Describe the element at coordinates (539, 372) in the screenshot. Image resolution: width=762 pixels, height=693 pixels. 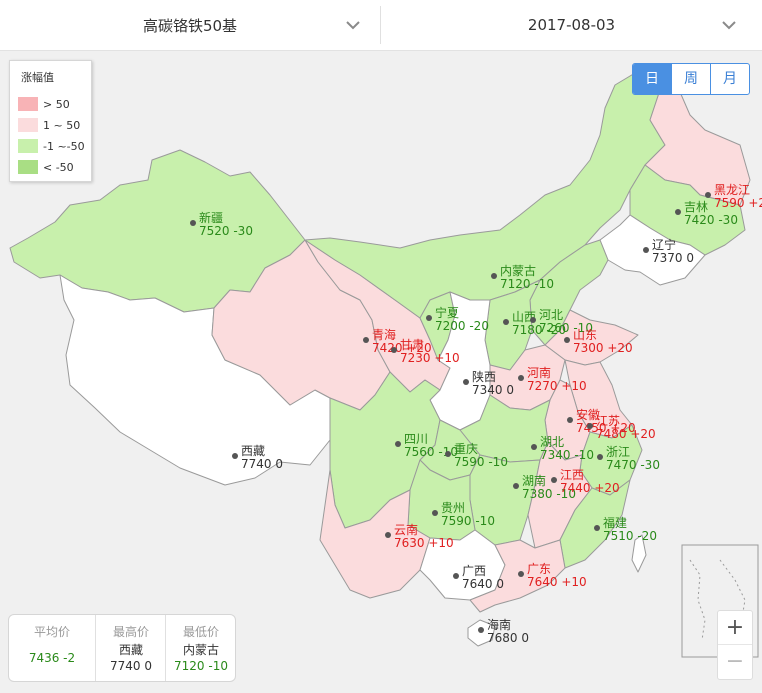
I see `province-name: 河南` at that location.